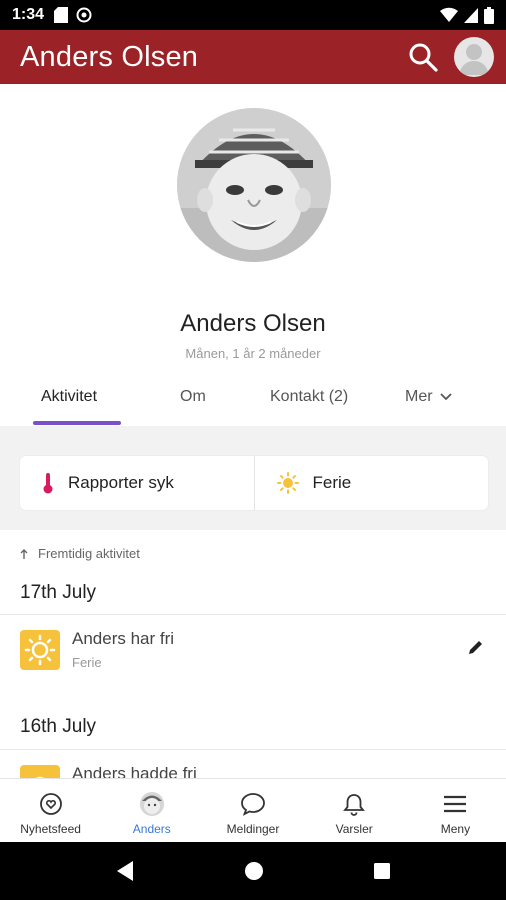  What do you see at coordinates (419, 396) in the screenshot?
I see `tab-mer-label: Mer` at bounding box center [419, 396].